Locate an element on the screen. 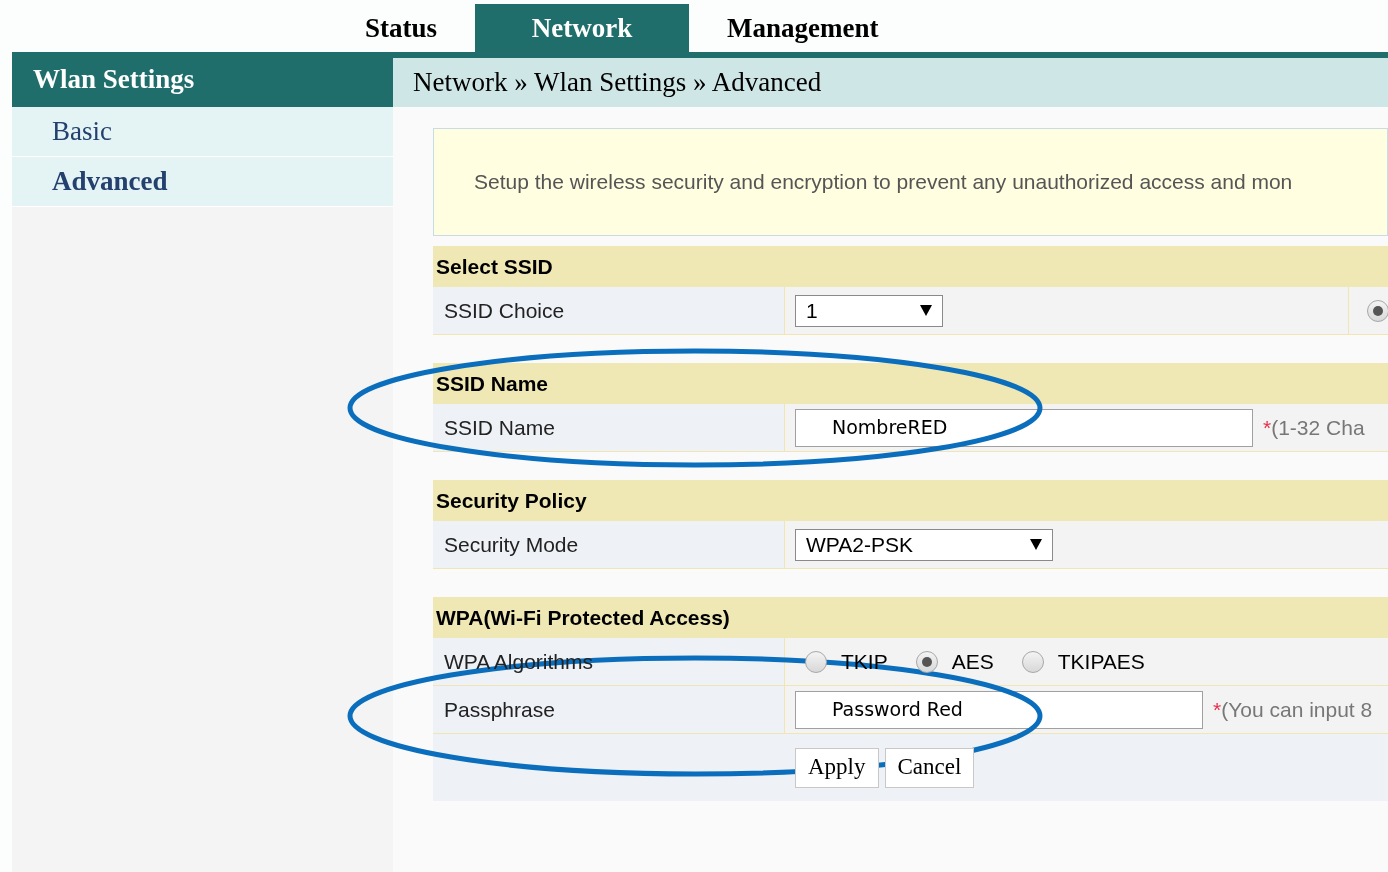 The width and height of the screenshot is (1388, 872). field-label: Security Mode is located at coordinates (511, 544).